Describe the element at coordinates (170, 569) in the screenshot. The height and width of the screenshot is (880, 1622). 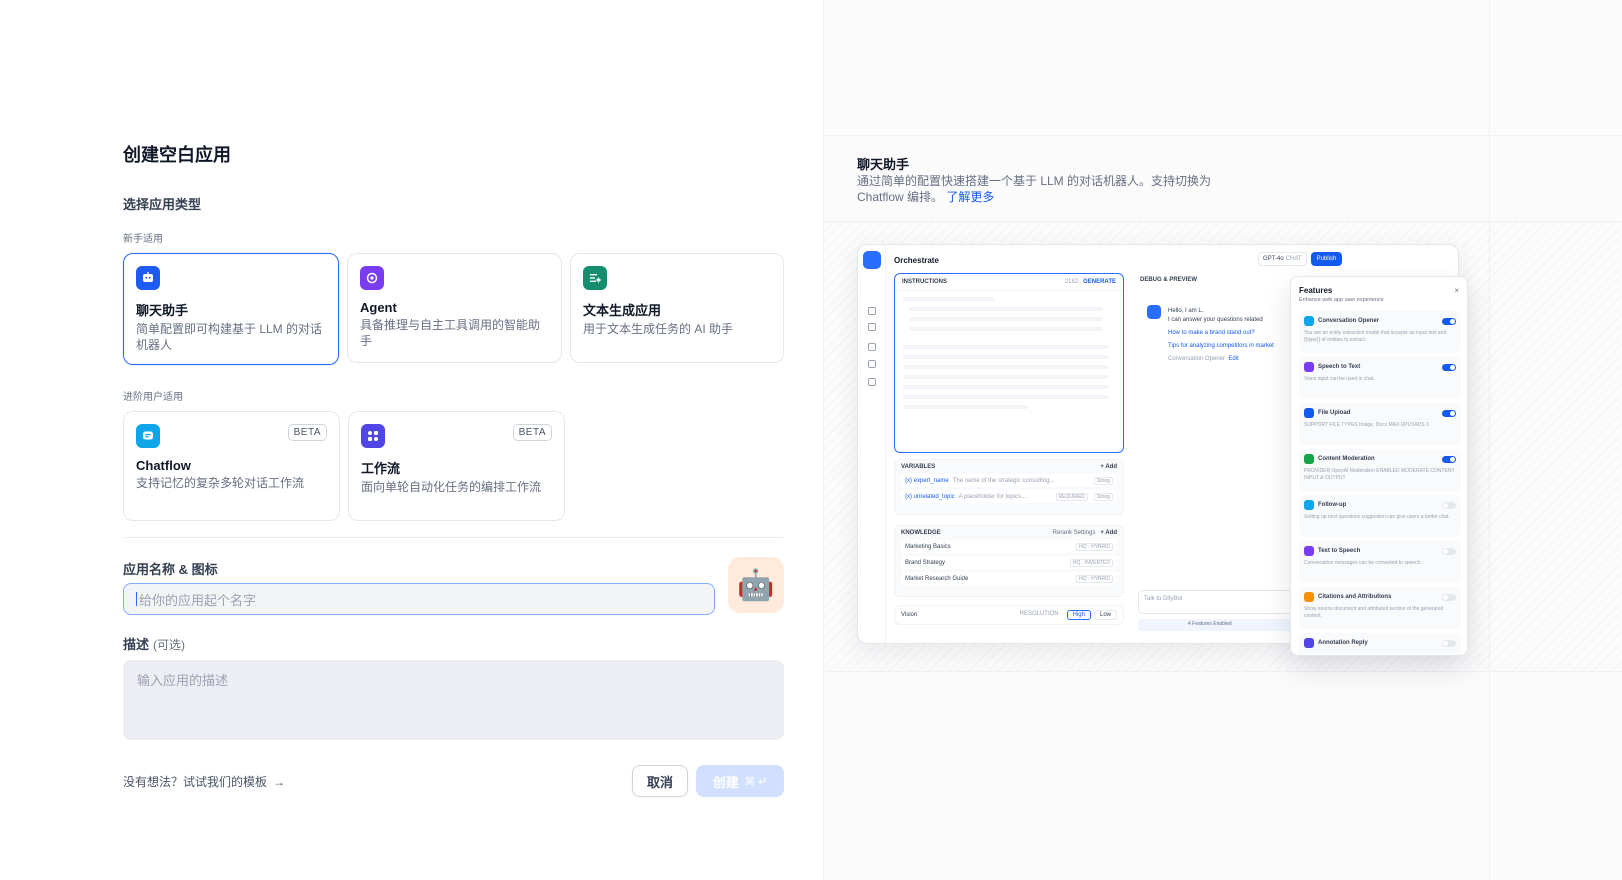
I see `app-name-label: 应用名称 & 图标` at that location.